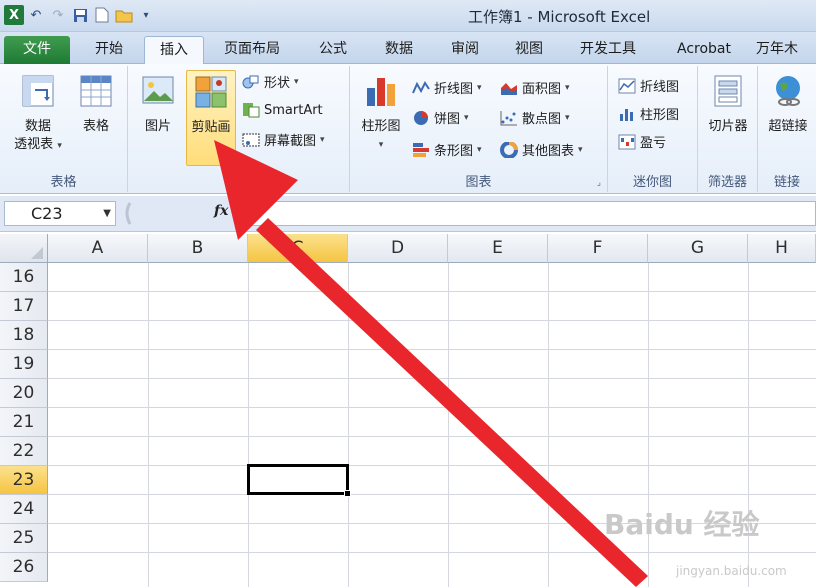 This screenshot has height=587, width=816. Describe the element at coordinates (102, 15) in the screenshot. I see `new-file-icon` at that location.